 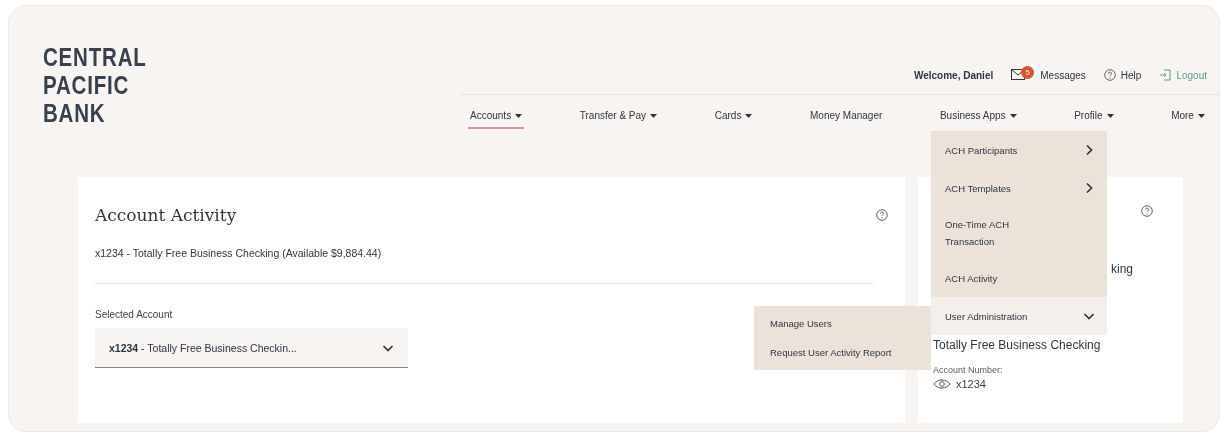 I want to click on help-link: Help, so click(x=1131, y=75).